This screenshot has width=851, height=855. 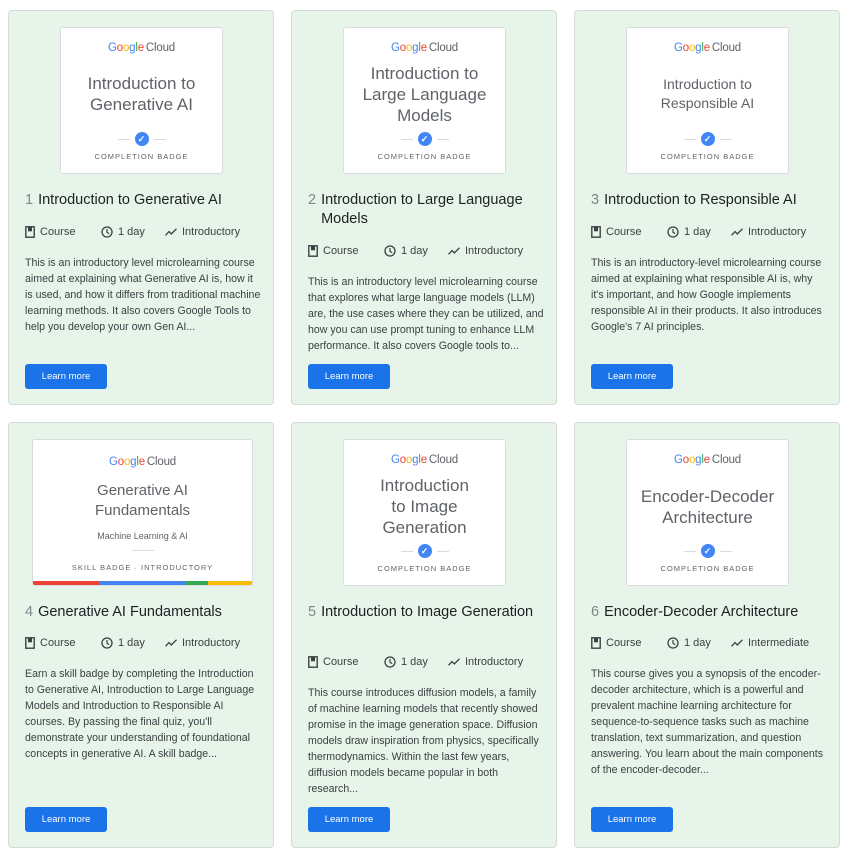 What do you see at coordinates (701, 612) in the screenshot?
I see `course-title-text: Encoder-Decoder Architecture` at bounding box center [701, 612].